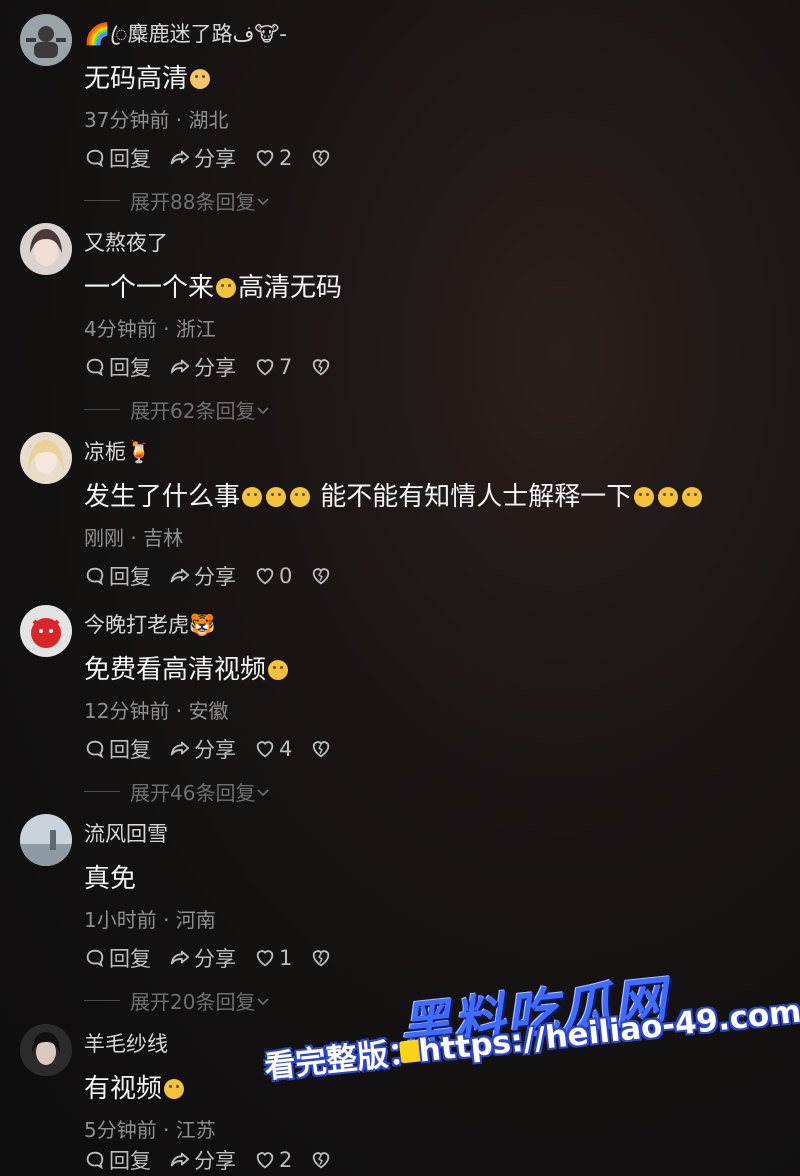  What do you see at coordinates (200, 79) in the screenshot?
I see `cat-emoji-icon` at bounding box center [200, 79].